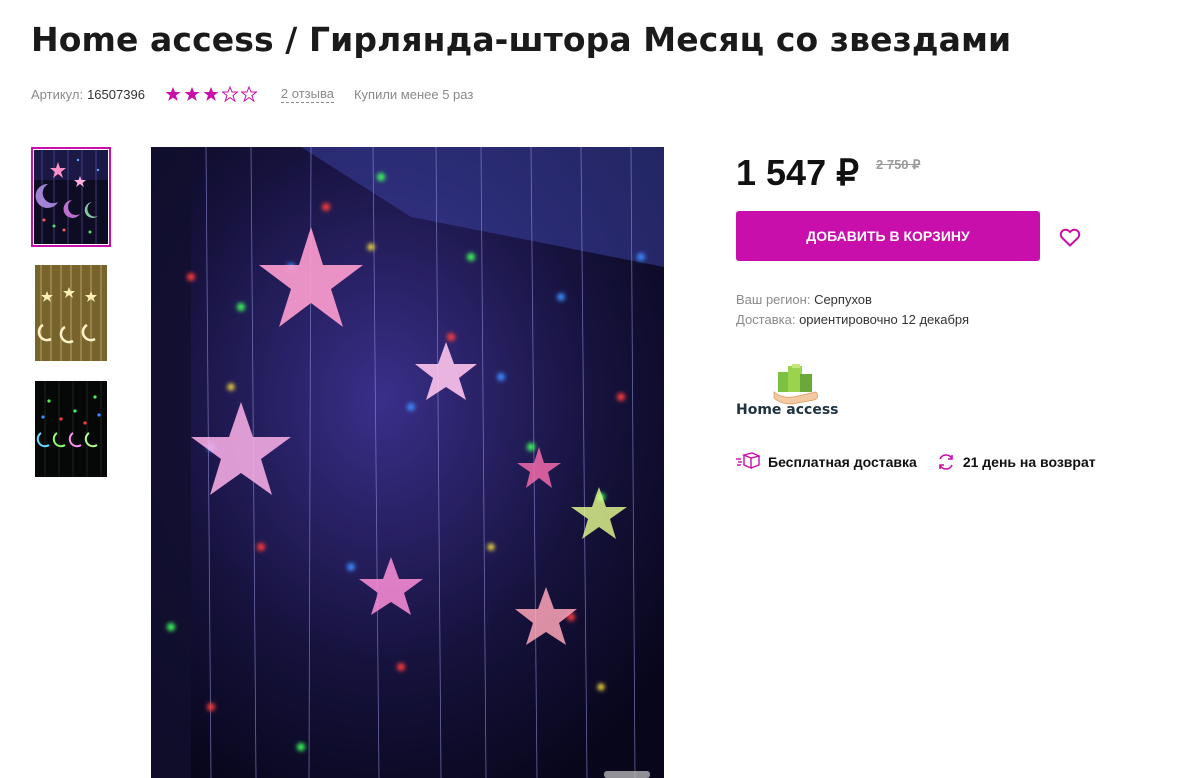 This screenshot has width=1198, height=778. What do you see at coordinates (888, 236) in the screenshot?
I see `add-to-cart-button: ДОБАВИТЬ В КОРЗИНУ` at bounding box center [888, 236].